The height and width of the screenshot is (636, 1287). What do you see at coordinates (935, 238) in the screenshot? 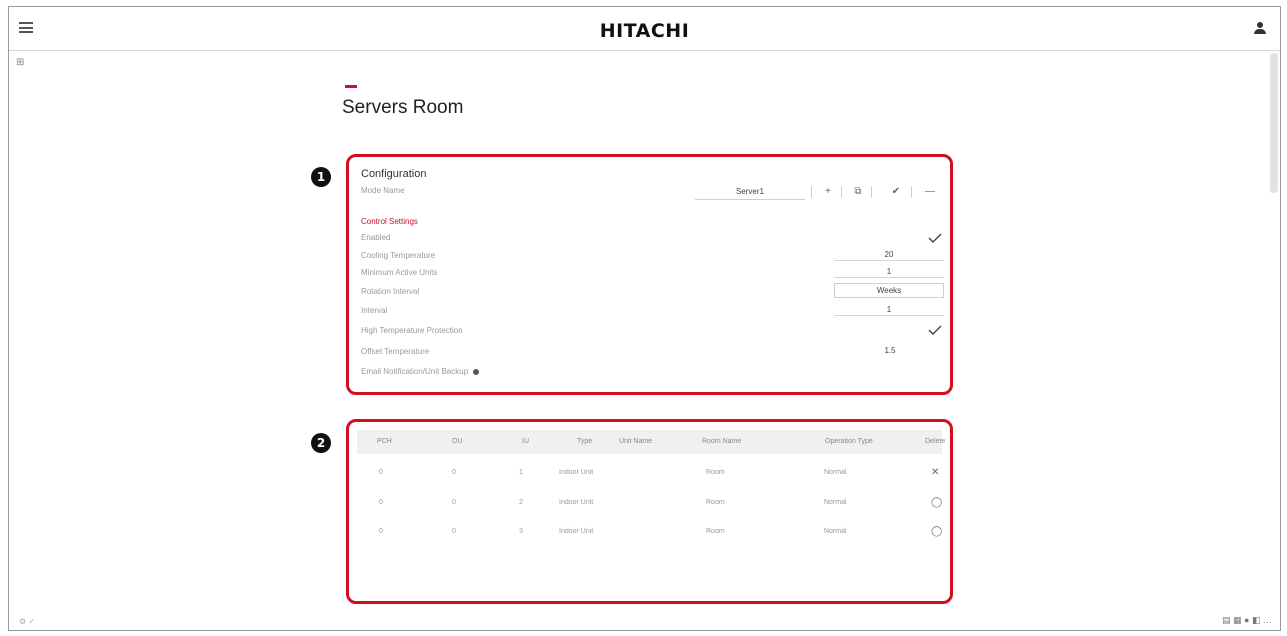
I see `enabled-checkbox` at bounding box center [935, 238].